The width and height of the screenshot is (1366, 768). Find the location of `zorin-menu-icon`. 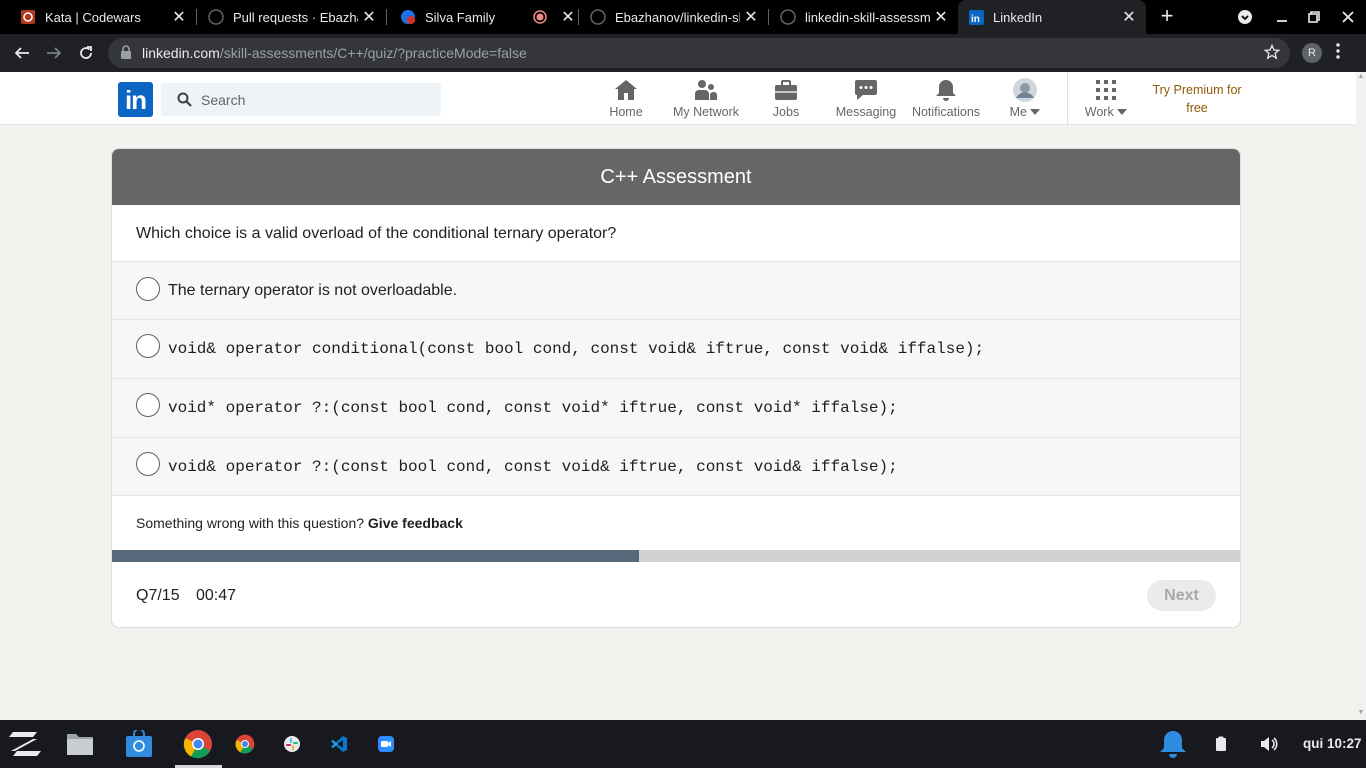

zorin-menu-icon is located at coordinates (25, 744).